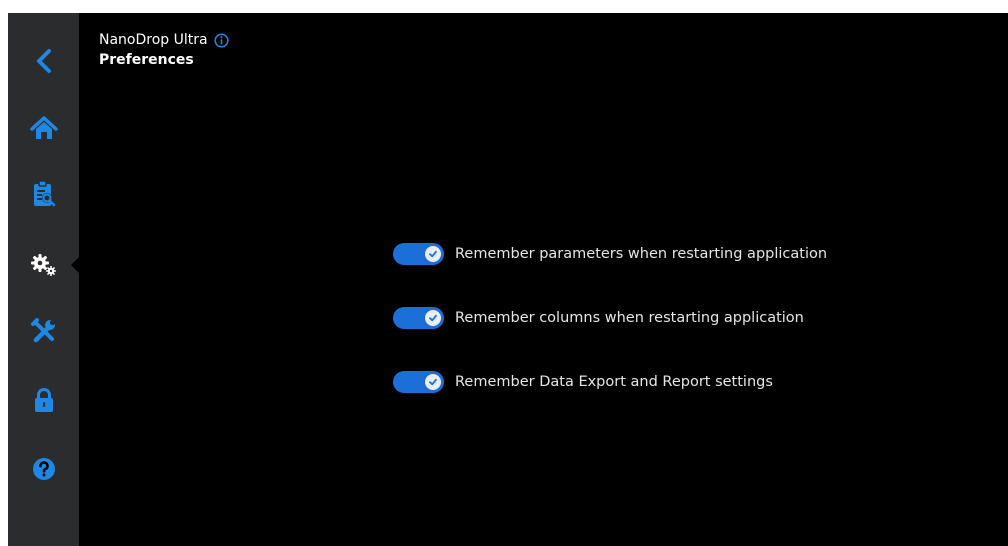 This screenshot has width=1008, height=546. Describe the element at coordinates (146, 60) in the screenshot. I see `page-title: Preferences` at that location.